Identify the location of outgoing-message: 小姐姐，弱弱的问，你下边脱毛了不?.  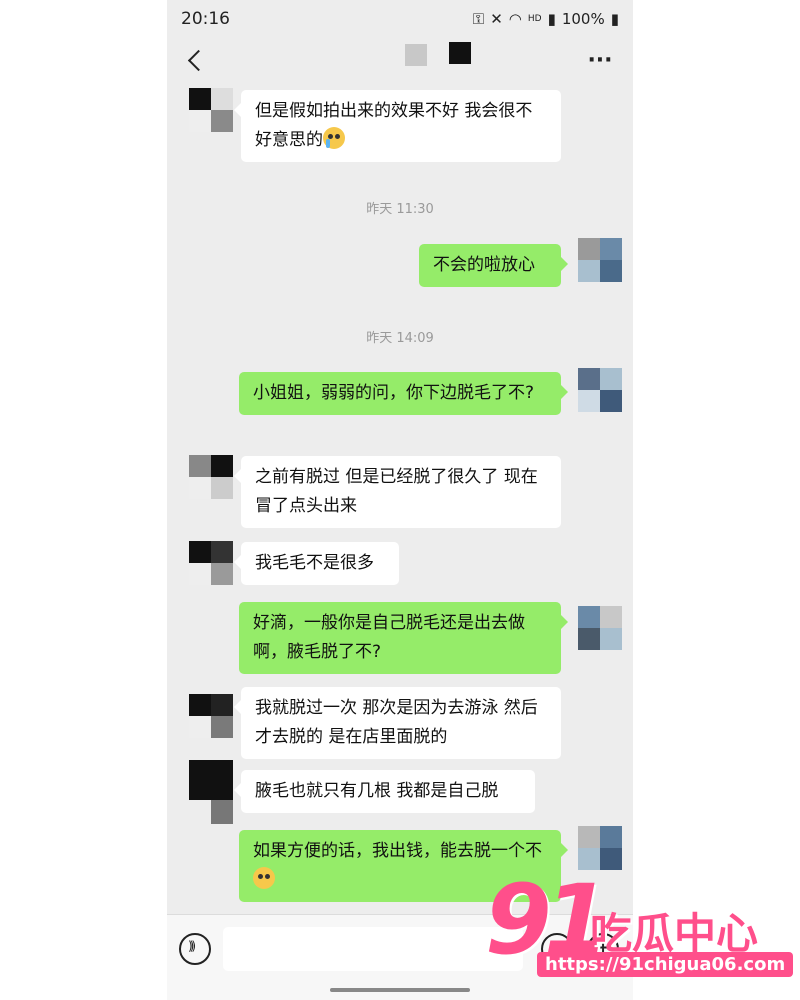
(403, 393).